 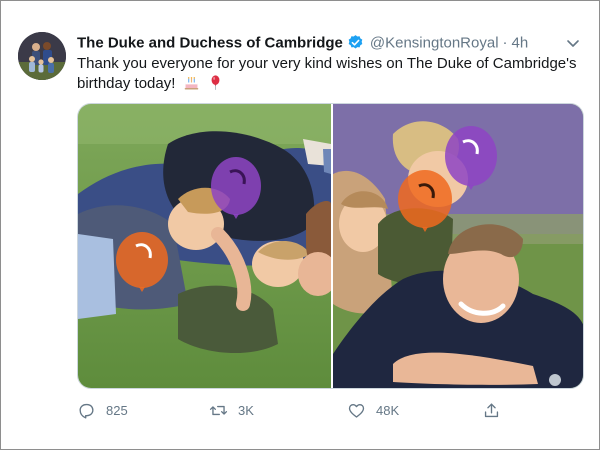 What do you see at coordinates (102, 410) in the screenshot?
I see `reply-button: 825` at bounding box center [102, 410].